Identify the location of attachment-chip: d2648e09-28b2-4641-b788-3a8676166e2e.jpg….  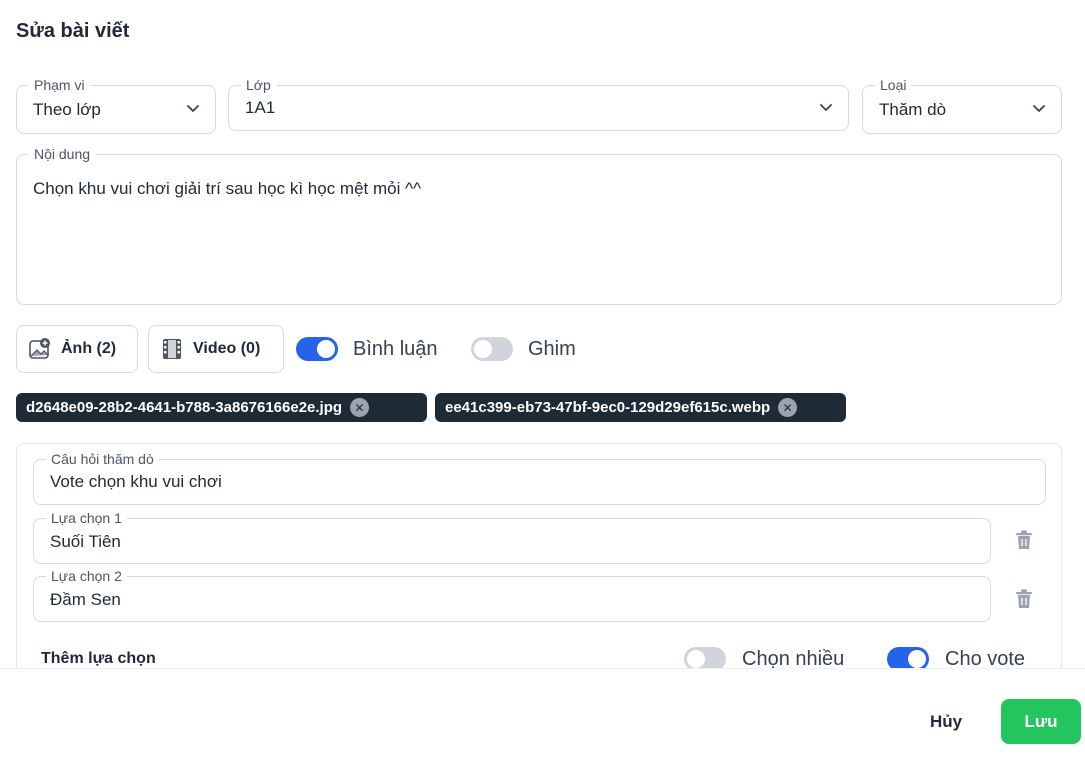
(221, 407).